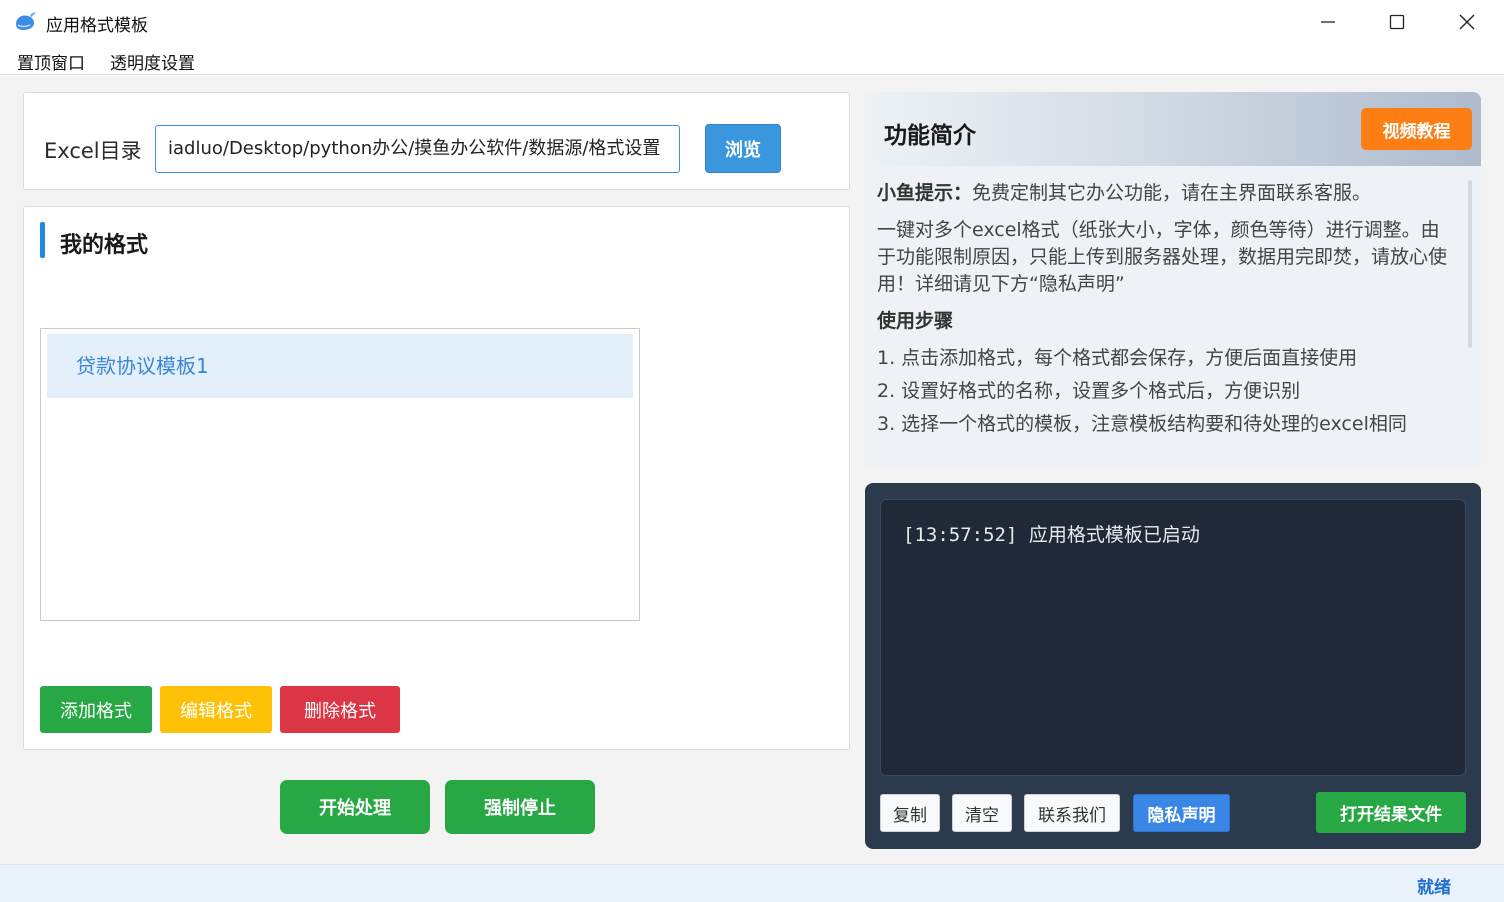  I want to click on status-text: 就绪, so click(1434, 888).